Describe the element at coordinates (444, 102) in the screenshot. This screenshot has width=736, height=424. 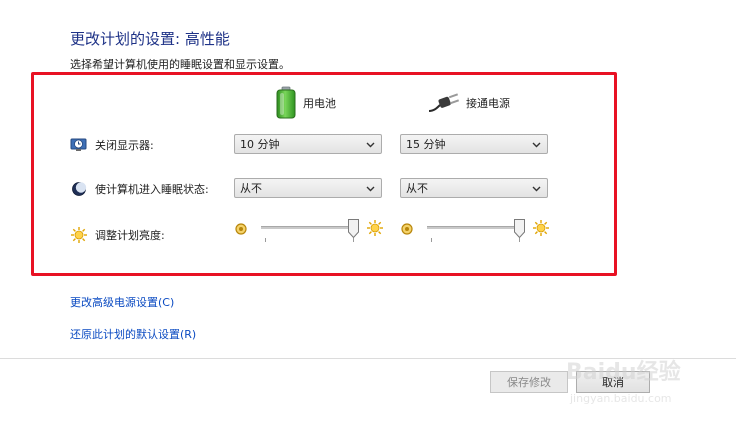
I see `power-plug-icon` at that location.